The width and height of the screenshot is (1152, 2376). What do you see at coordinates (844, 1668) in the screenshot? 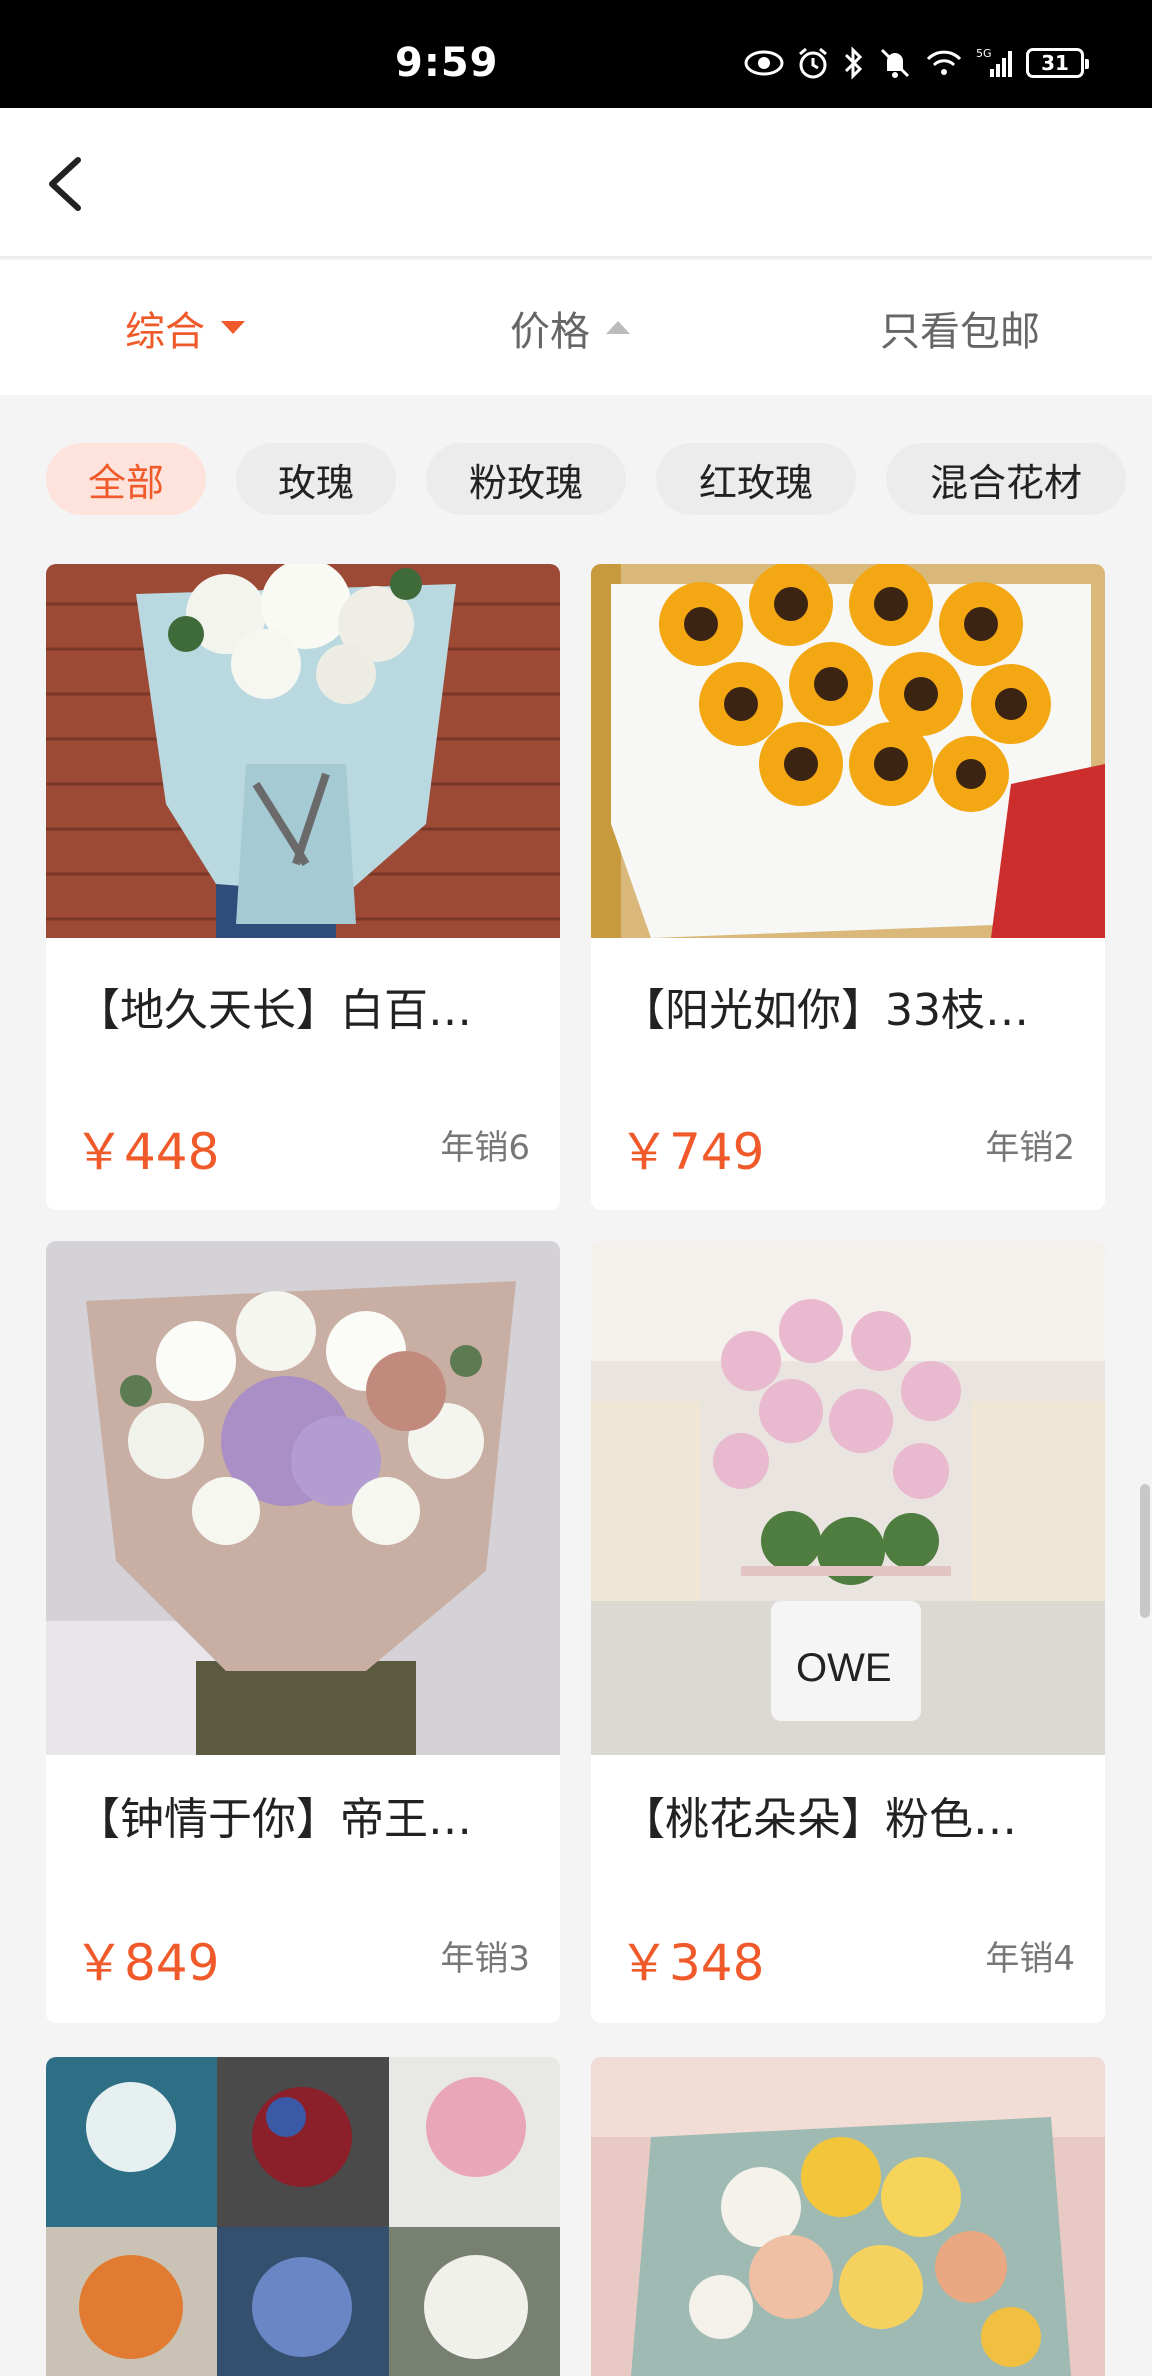
I see `svg-text: OWE` at bounding box center [844, 1668].